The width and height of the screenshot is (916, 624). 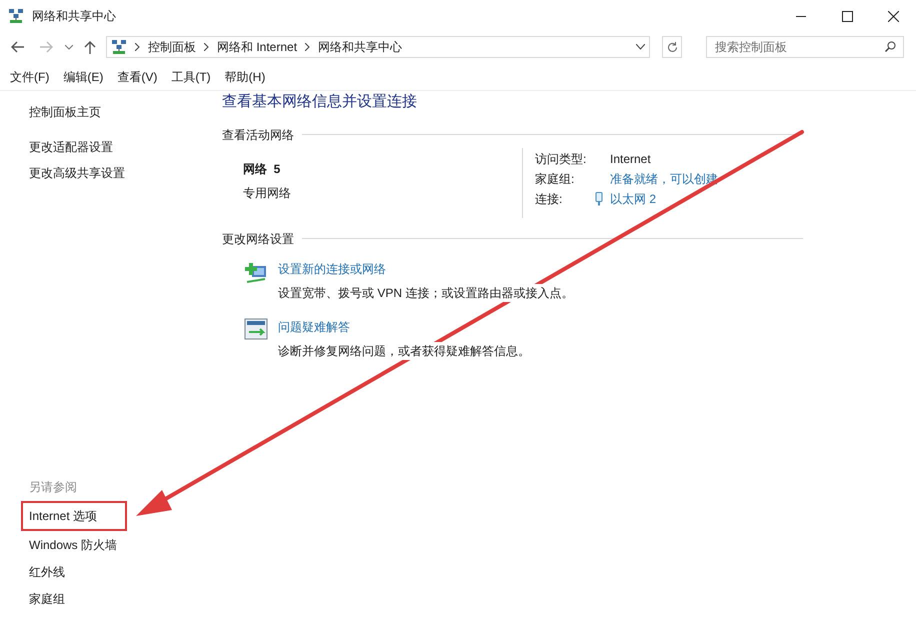 I want to click on see-also-heading: 另请参阅, so click(x=53, y=487).